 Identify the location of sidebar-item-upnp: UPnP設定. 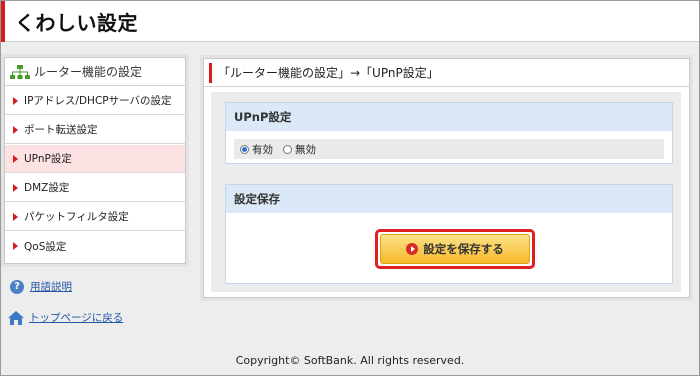
(95, 158).